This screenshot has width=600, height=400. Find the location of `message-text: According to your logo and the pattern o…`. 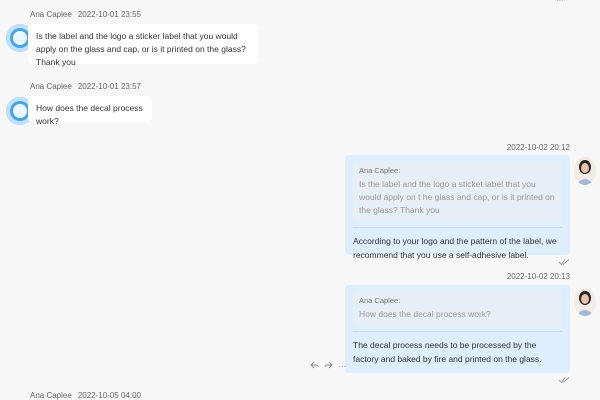

message-text: According to your logo and the pattern o… is located at coordinates (455, 248).